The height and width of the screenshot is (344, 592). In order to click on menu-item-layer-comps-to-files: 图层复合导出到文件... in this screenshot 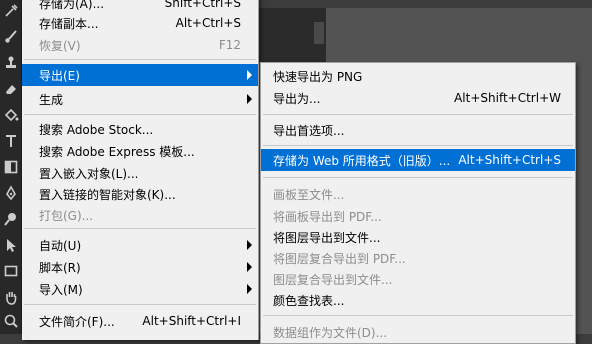, I will do `click(418, 279)`.